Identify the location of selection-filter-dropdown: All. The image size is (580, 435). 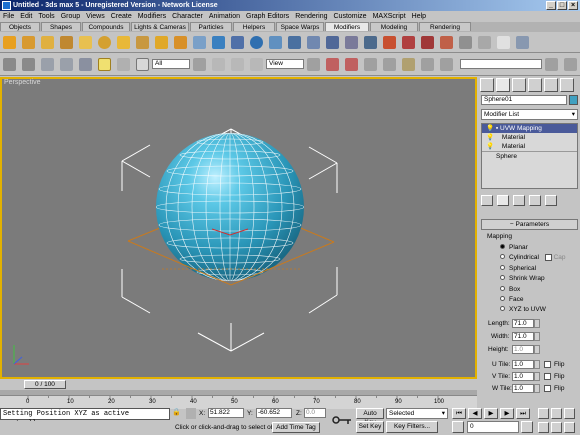
(171, 64).